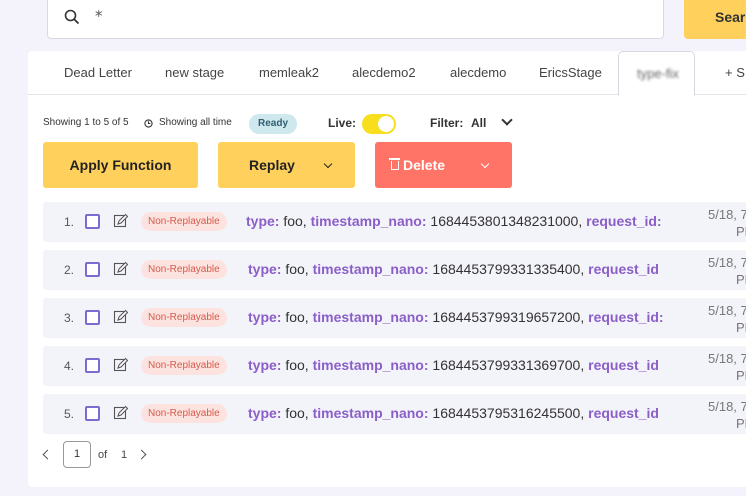 Image resolution: width=746 pixels, height=496 pixels. What do you see at coordinates (86, 122) in the screenshot?
I see `results-count: Showing 1 to 5 of 5` at bounding box center [86, 122].